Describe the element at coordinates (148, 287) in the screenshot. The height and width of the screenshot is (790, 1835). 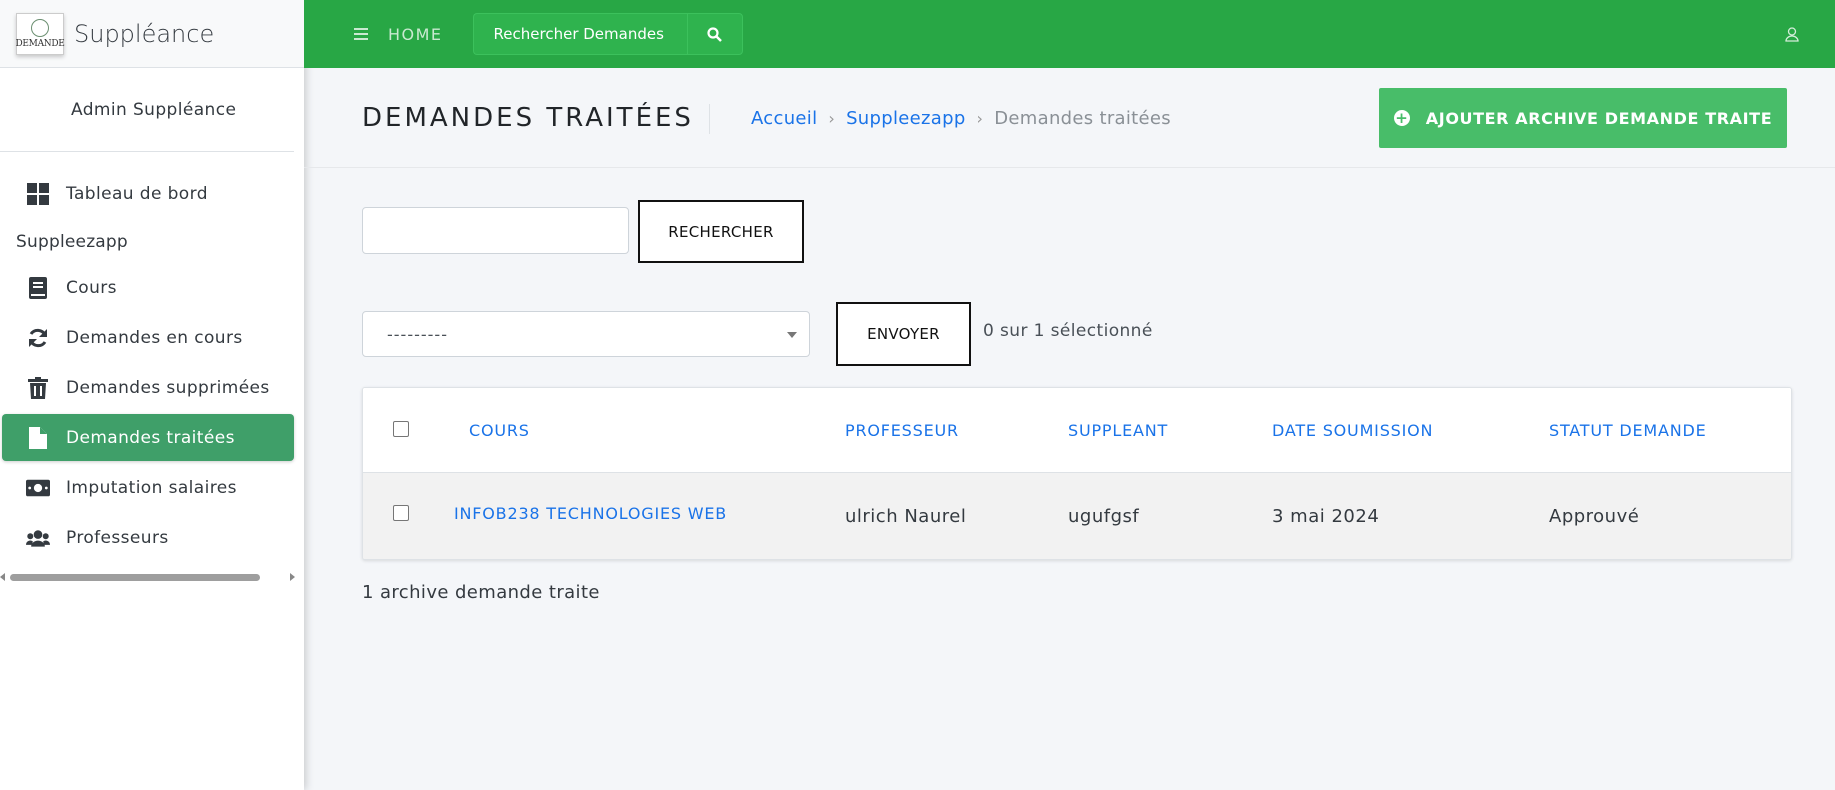
I see `sidebar-item-cours: Cours` at that location.